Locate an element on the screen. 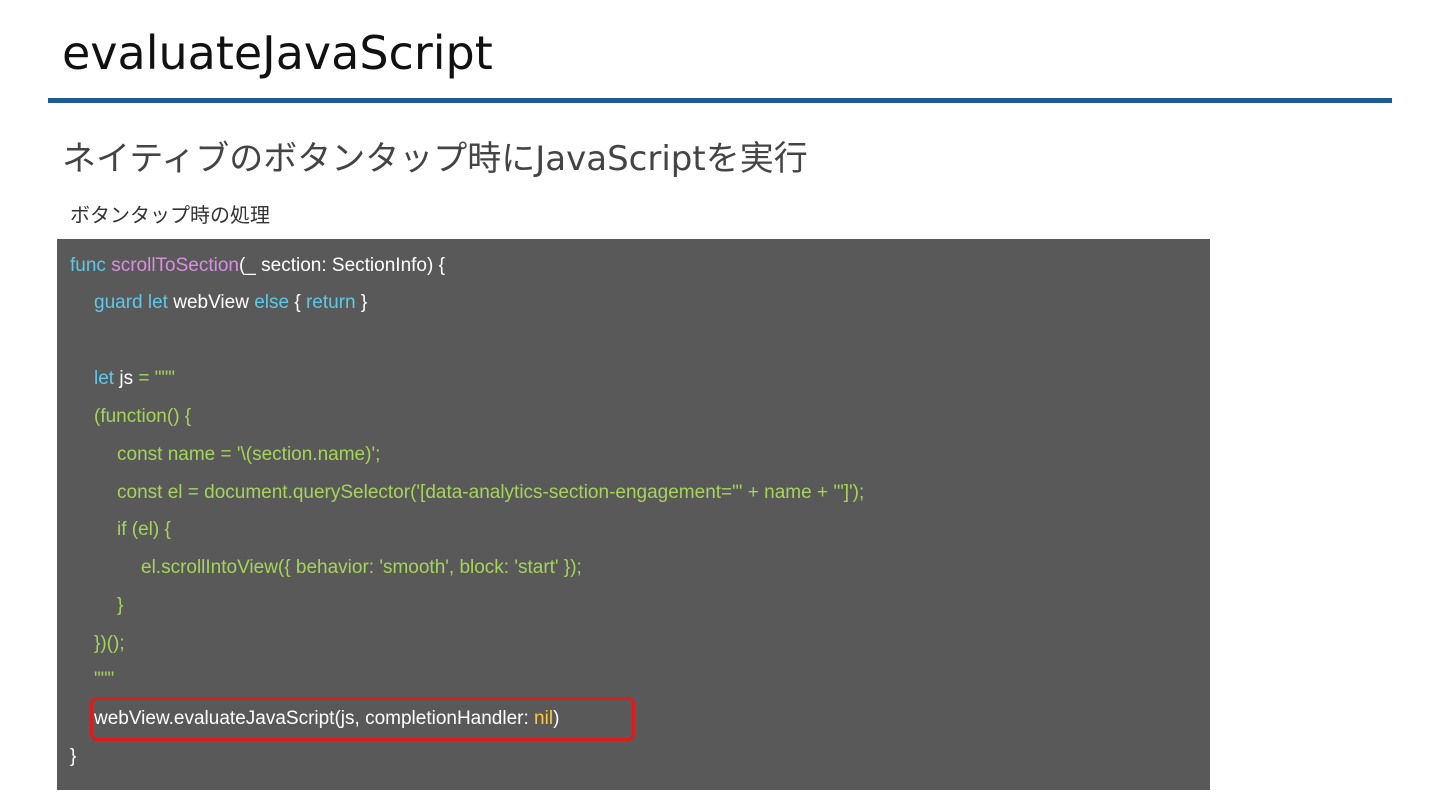 This screenshot has height=810, width=1440. multiline-string-open: = """ is located at coordinates (156, 378).